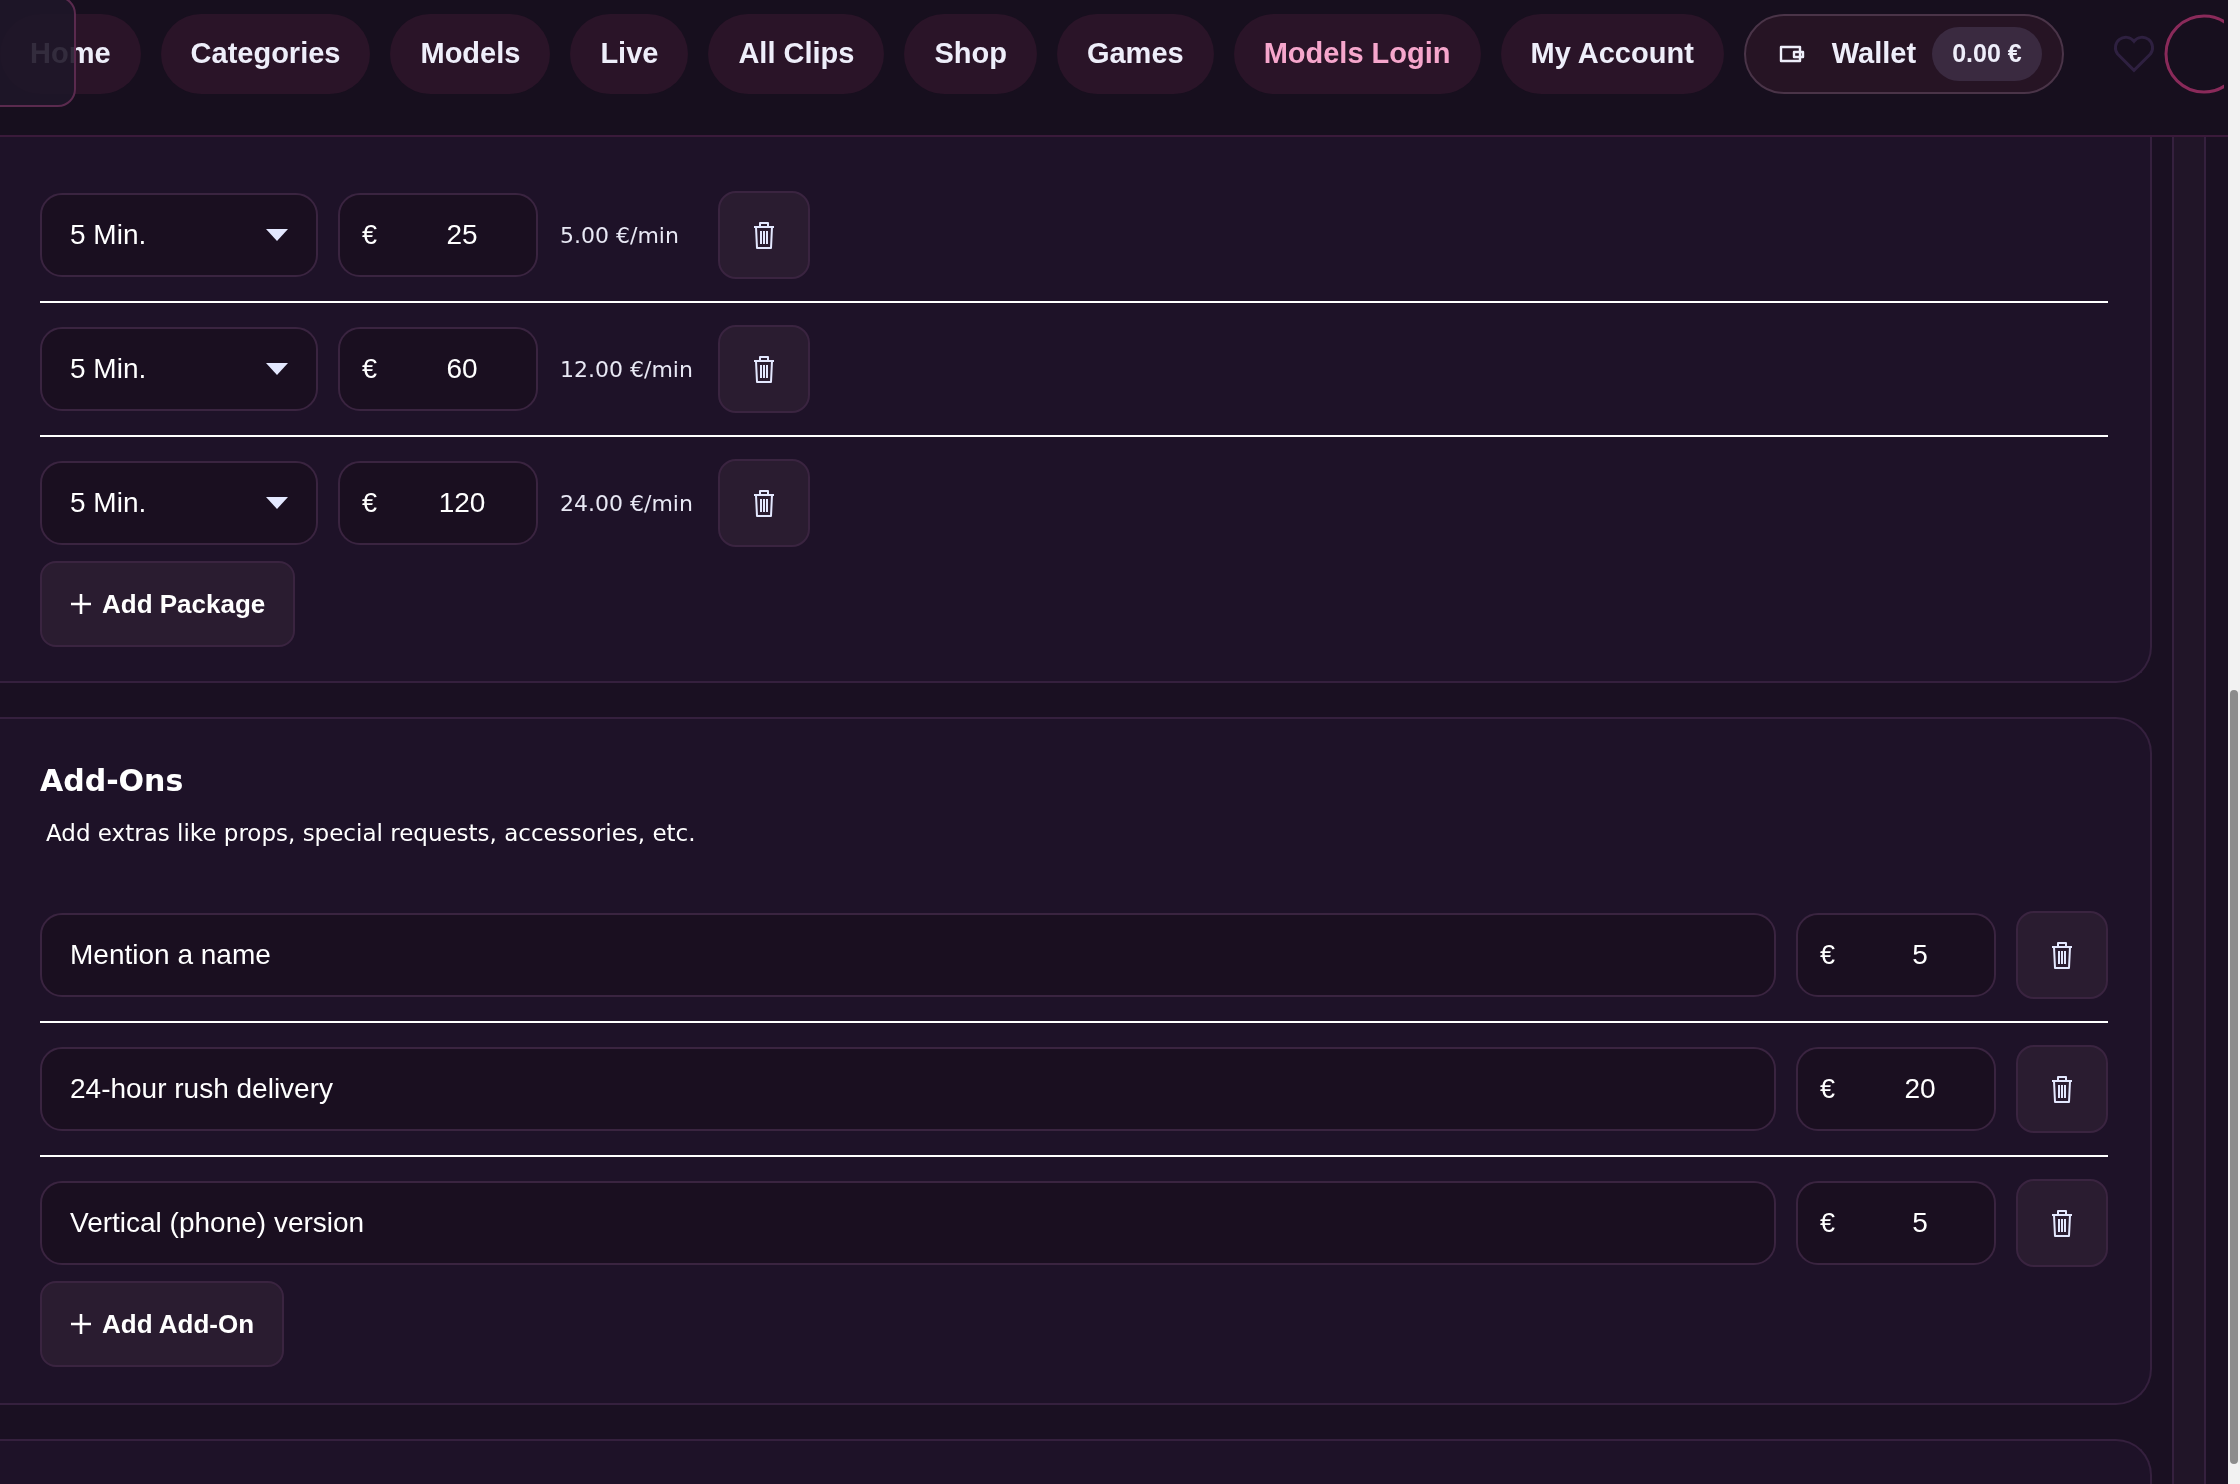 The image size is (2240, 1484). What do you see at coordinates (2234, 742) in the screenshot?
I see `scrollbar` at bounding box center [2234, 742].